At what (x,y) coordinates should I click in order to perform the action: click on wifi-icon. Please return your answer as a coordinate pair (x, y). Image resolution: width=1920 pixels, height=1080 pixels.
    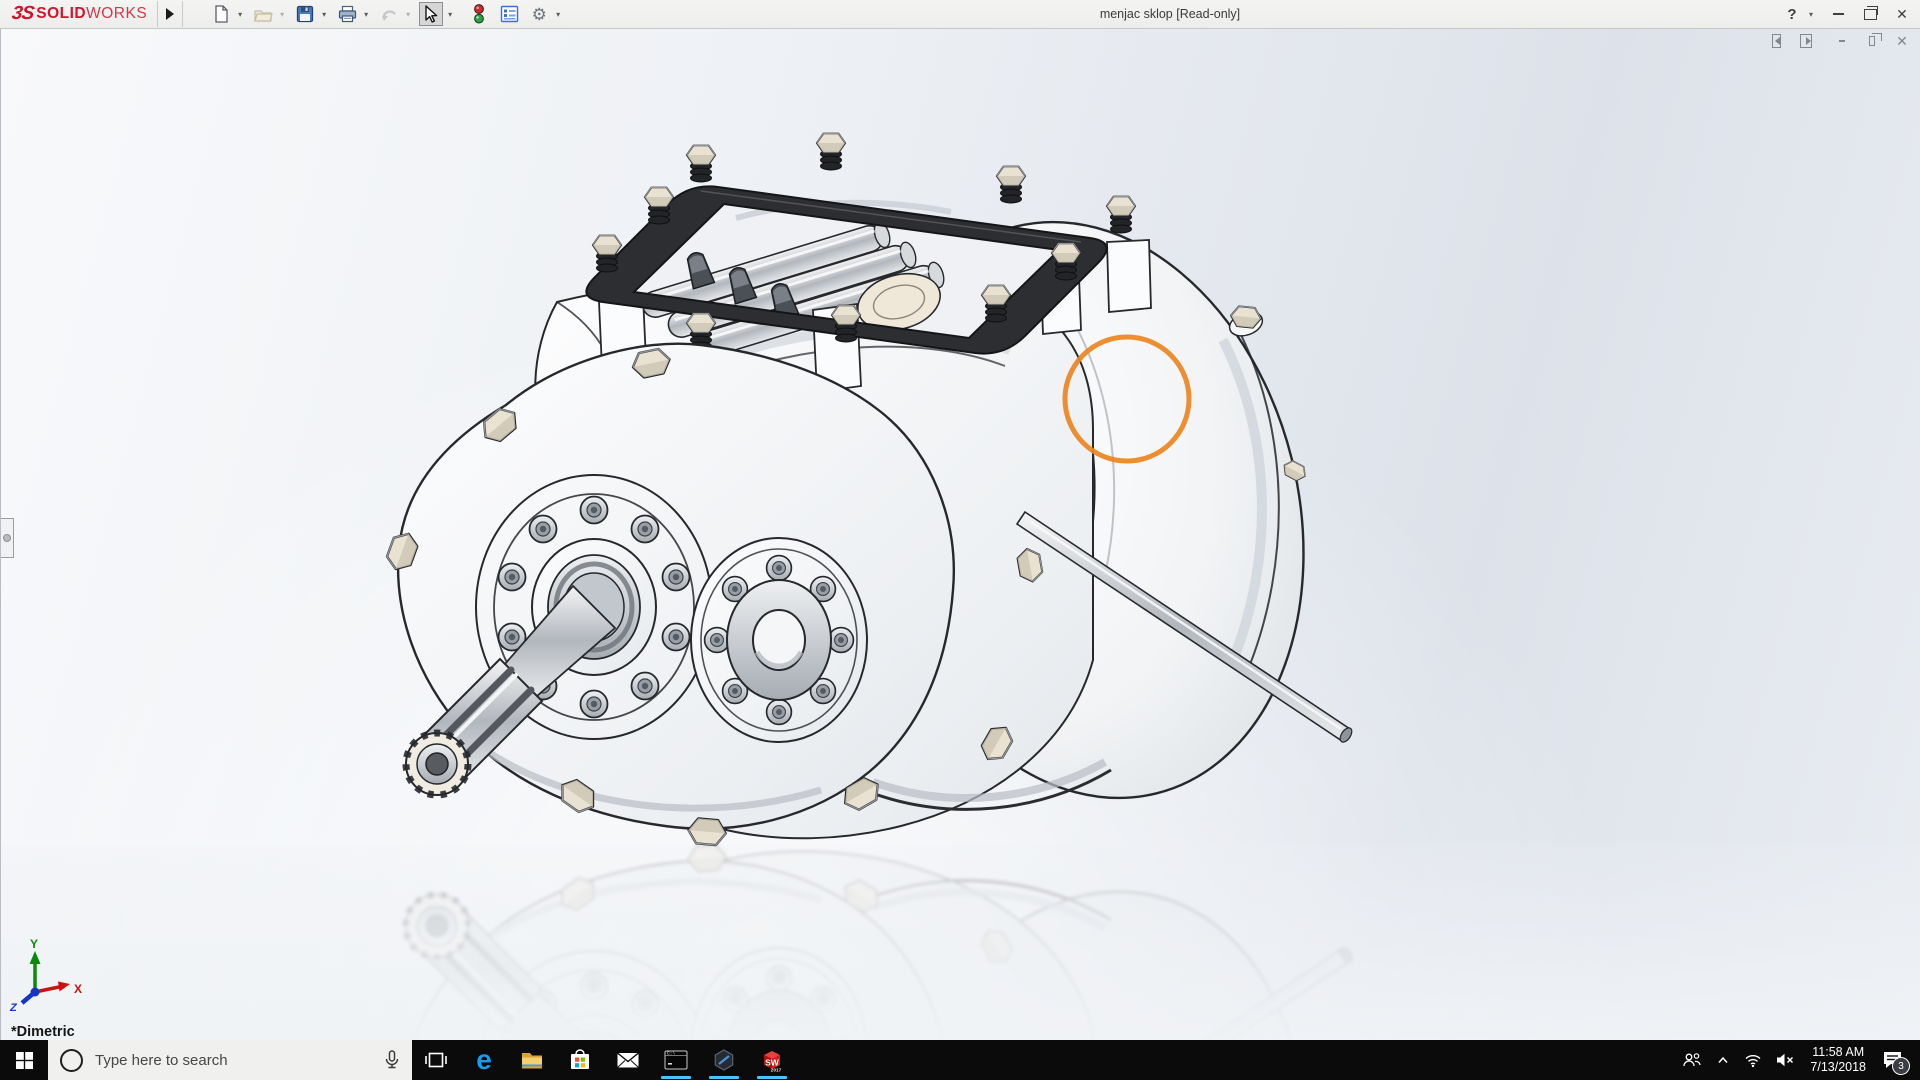
    Looking at the image, I should click on (1753, 1061).